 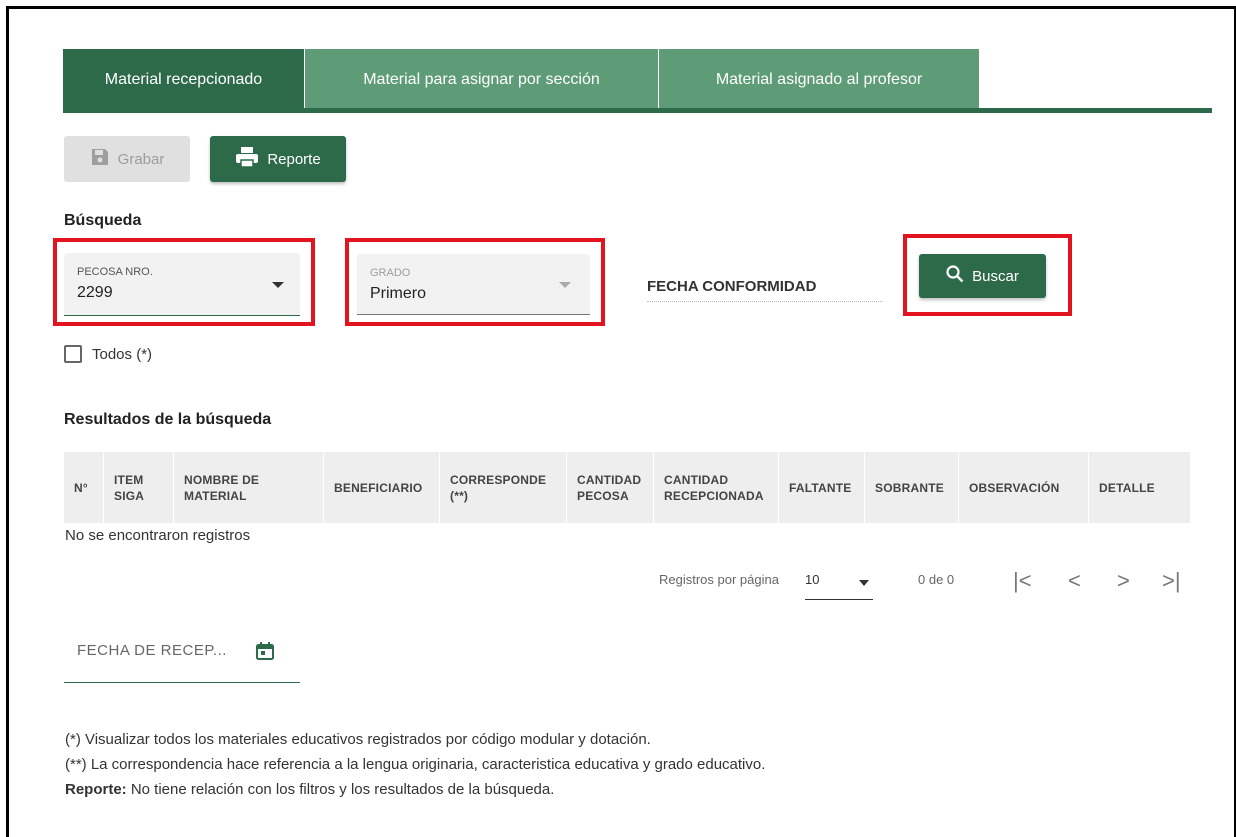 I want to click on tab-material-asignado-profesor: Material asignado al profesor, so click(x=818, y=80).